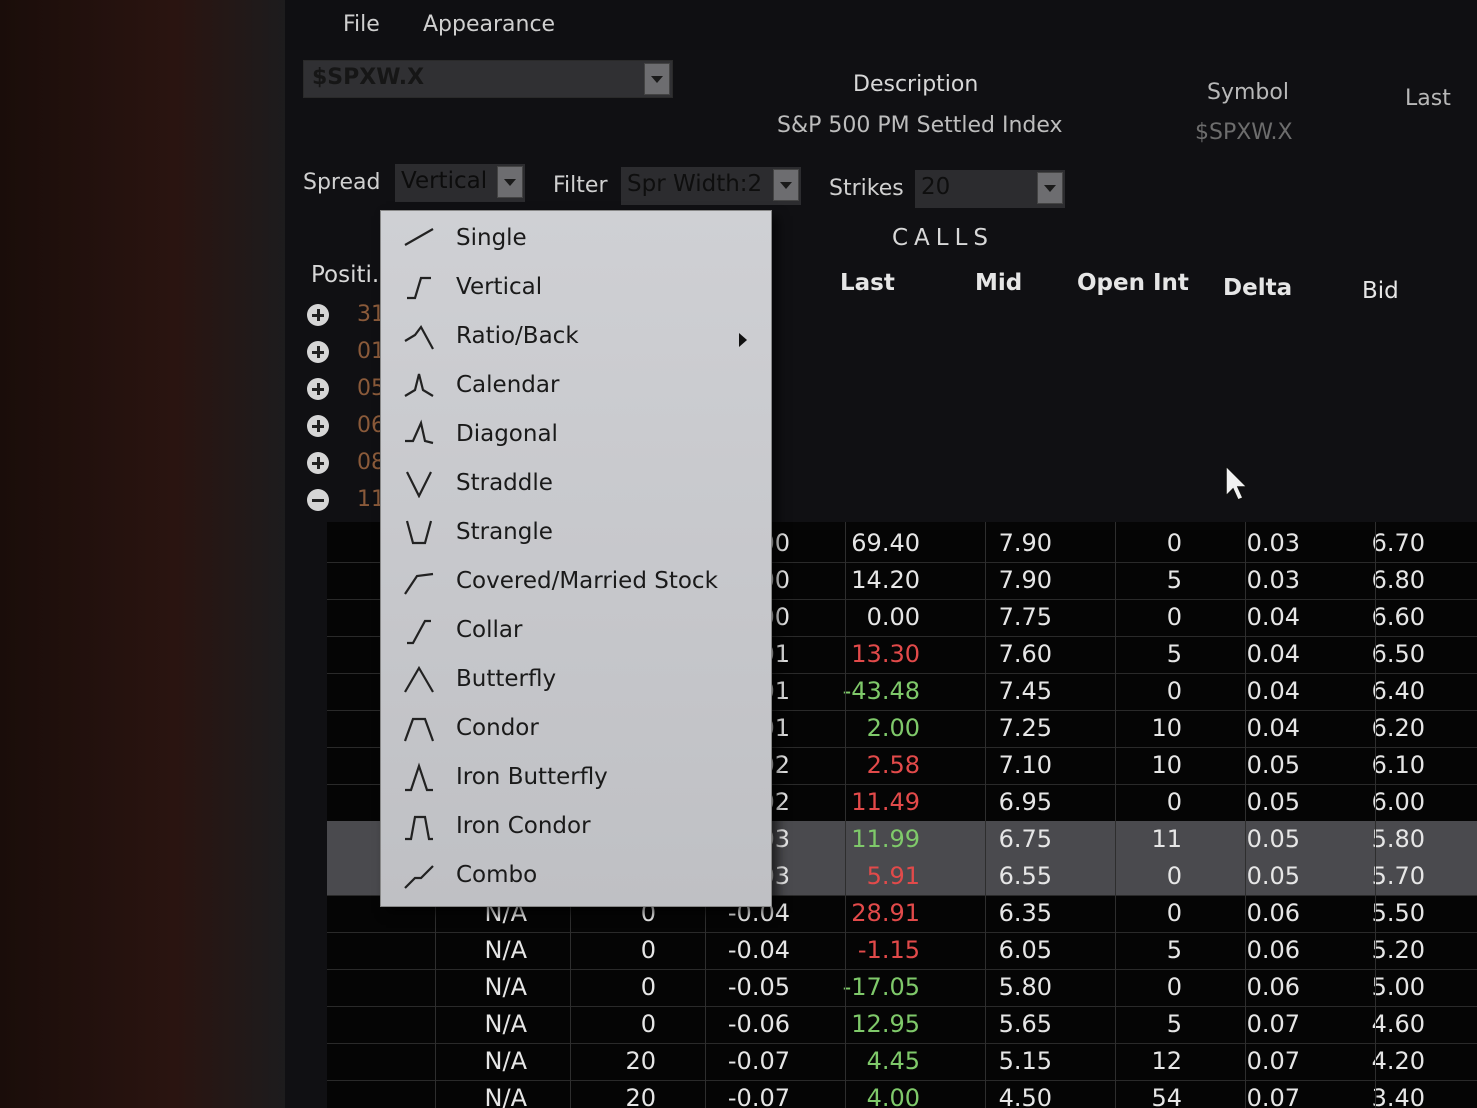 The height and width of the screenshot is (1108, 1477). I want to click on col-last: Last, so click(867, 283).